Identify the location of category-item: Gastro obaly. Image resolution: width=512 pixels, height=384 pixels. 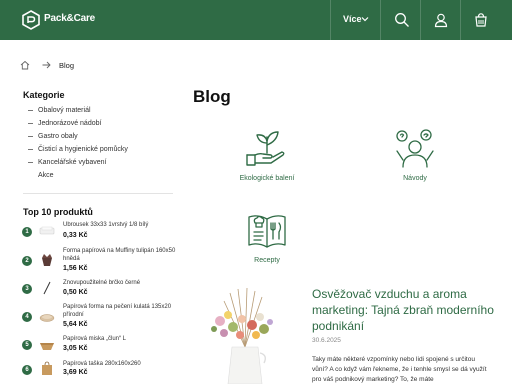
(78, 136).